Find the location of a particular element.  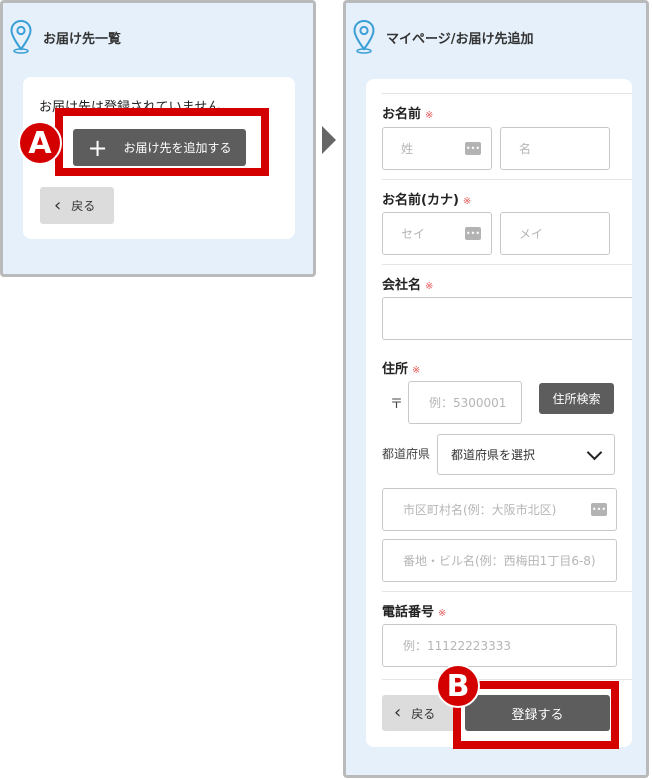

name-kana-label: お名前(カナ) ※ is located at coordinates (426, 198).